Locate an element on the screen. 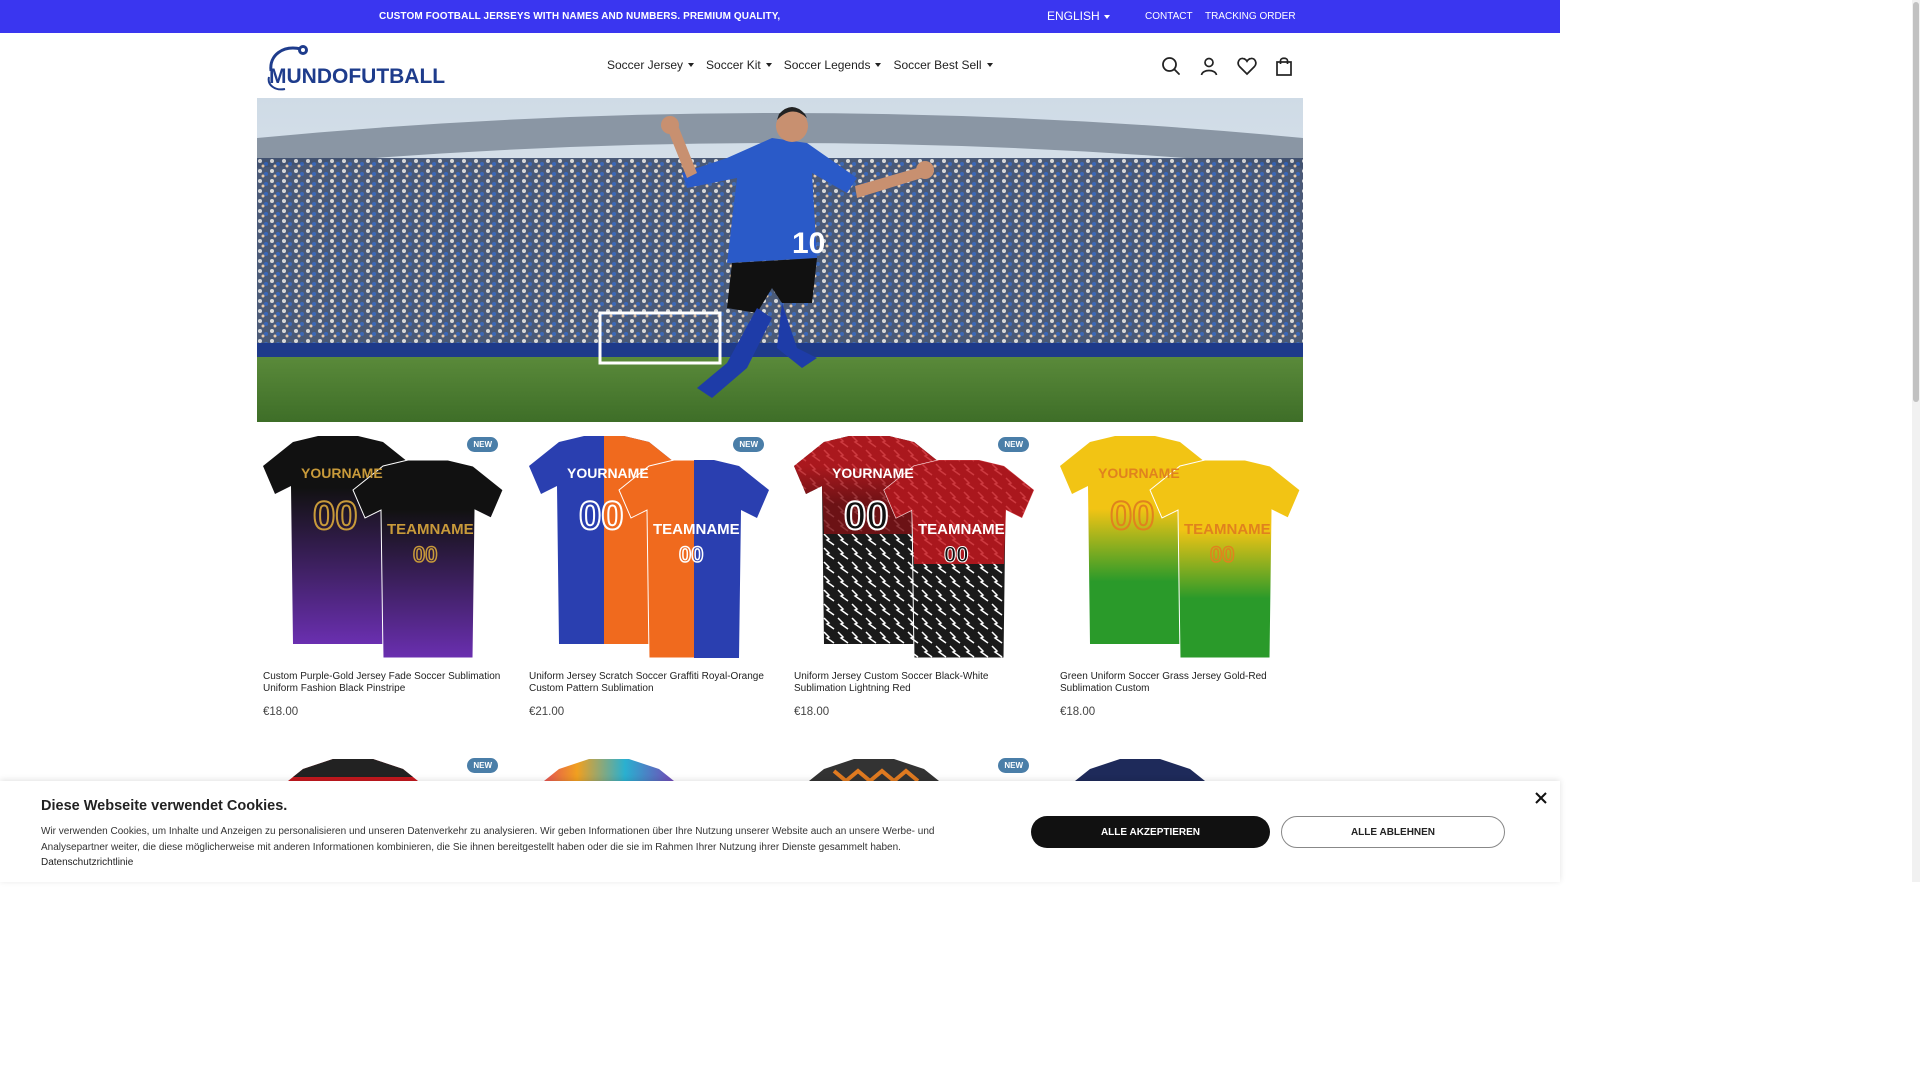 This screenshot has width=1920, height=1080. language-selector: ENGLISH is located at coordinates (1078, 16).